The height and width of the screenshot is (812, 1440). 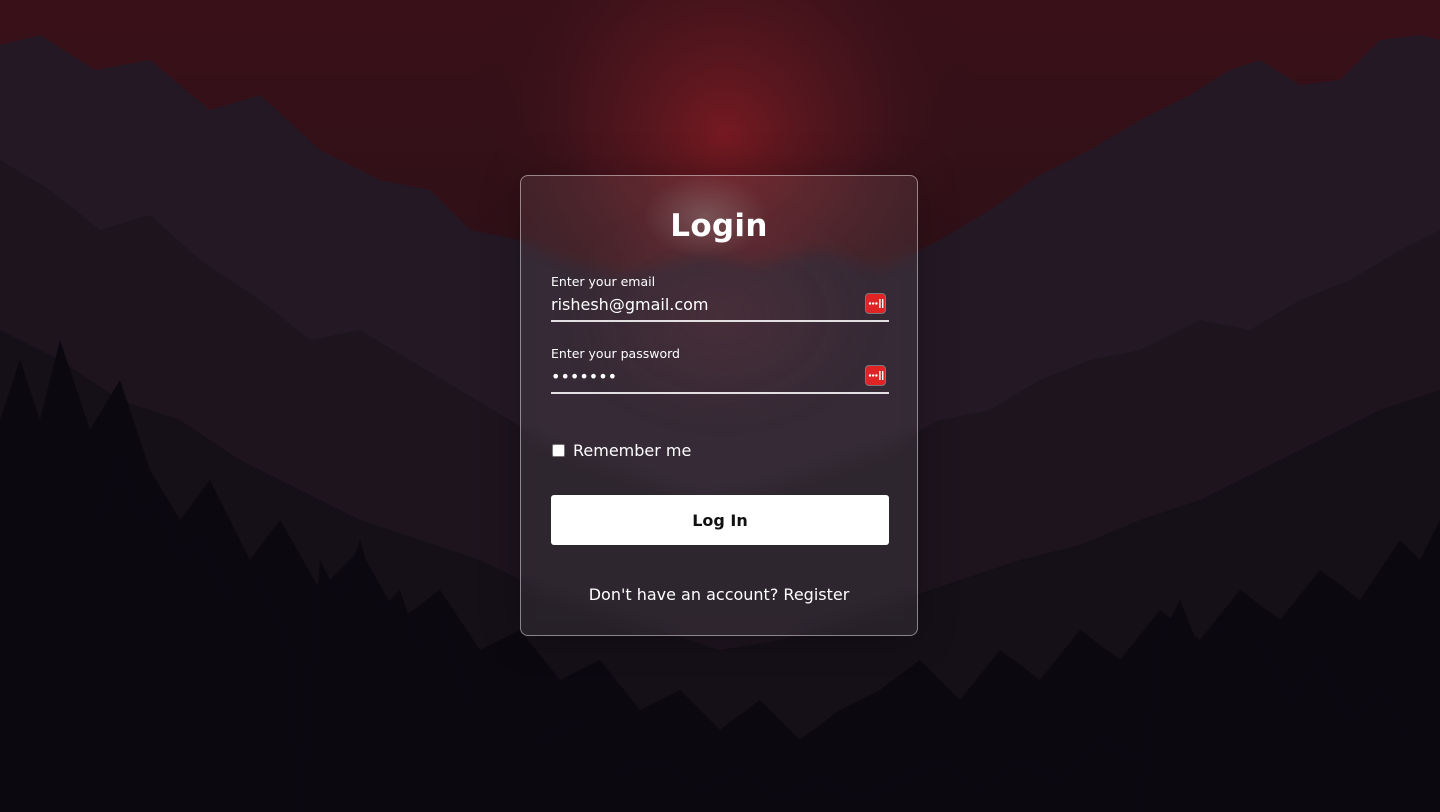 I want to click on register-prompt: Don't have an account? Register, so click(x=719, y=594).